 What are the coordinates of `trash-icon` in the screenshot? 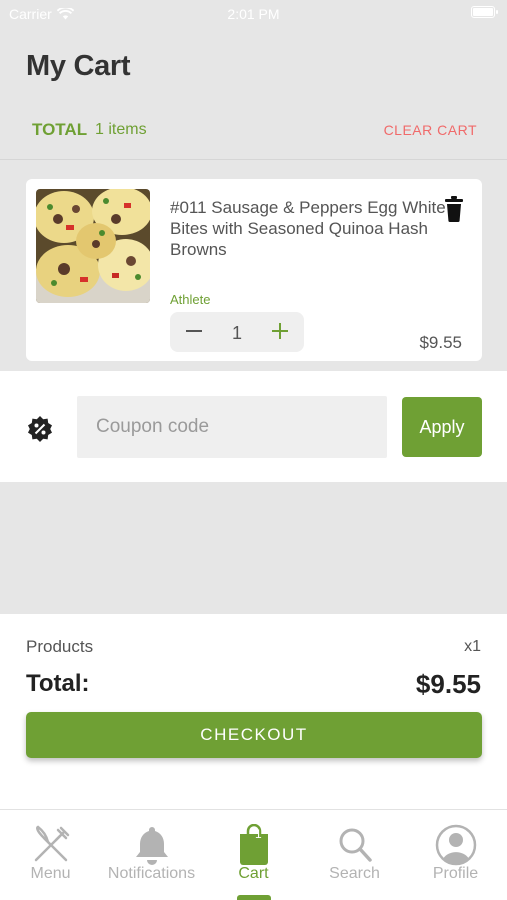 It's located at (454, 209).